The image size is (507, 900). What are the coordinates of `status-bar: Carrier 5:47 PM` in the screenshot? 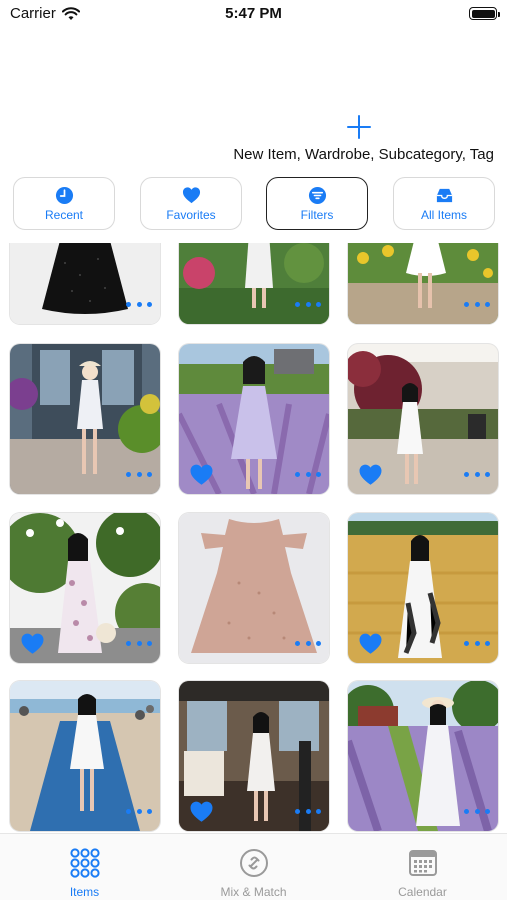 It's located at (253, 14).